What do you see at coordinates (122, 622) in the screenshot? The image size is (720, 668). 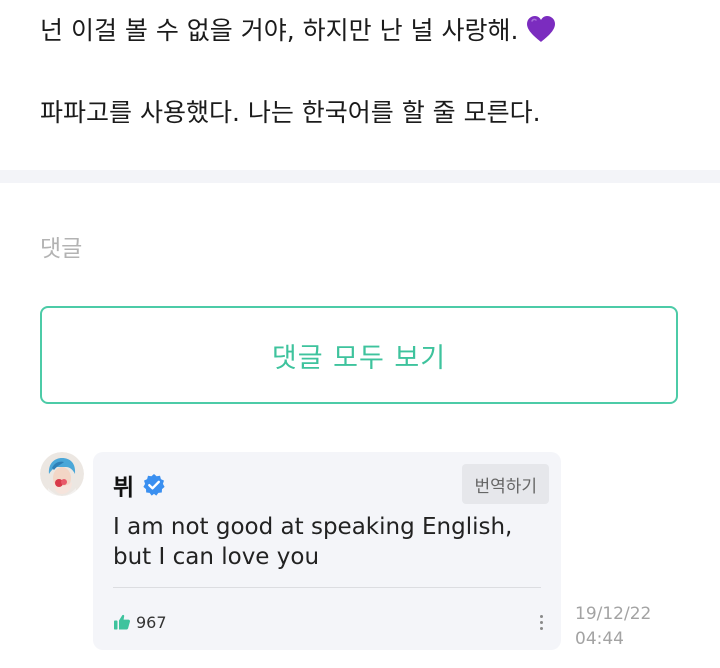 I see `thumbs-up-icon` at bounding box center [122, 622].